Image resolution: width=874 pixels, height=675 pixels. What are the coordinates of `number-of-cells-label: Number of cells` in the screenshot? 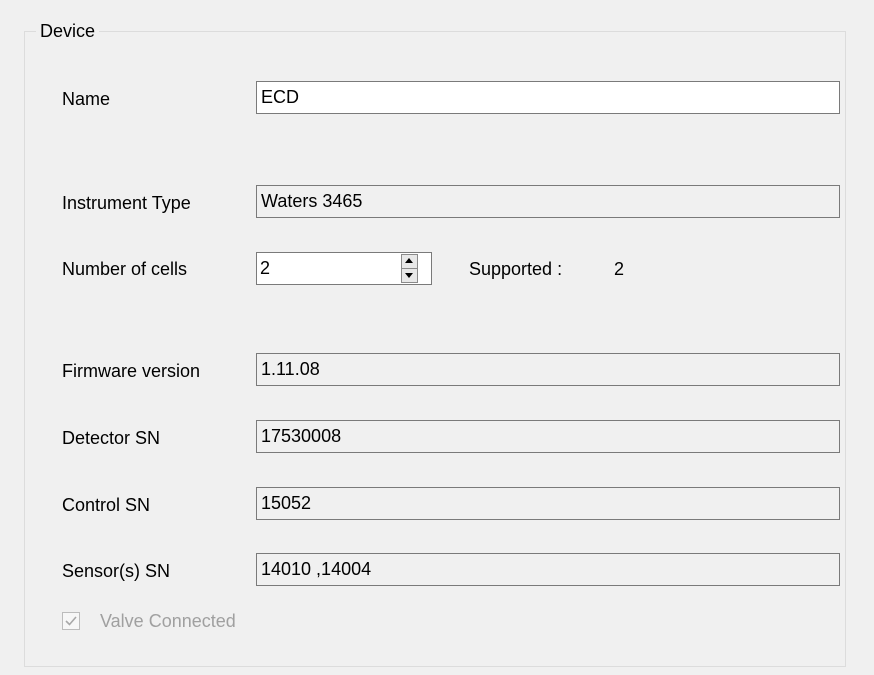 It's located at (125, 269).